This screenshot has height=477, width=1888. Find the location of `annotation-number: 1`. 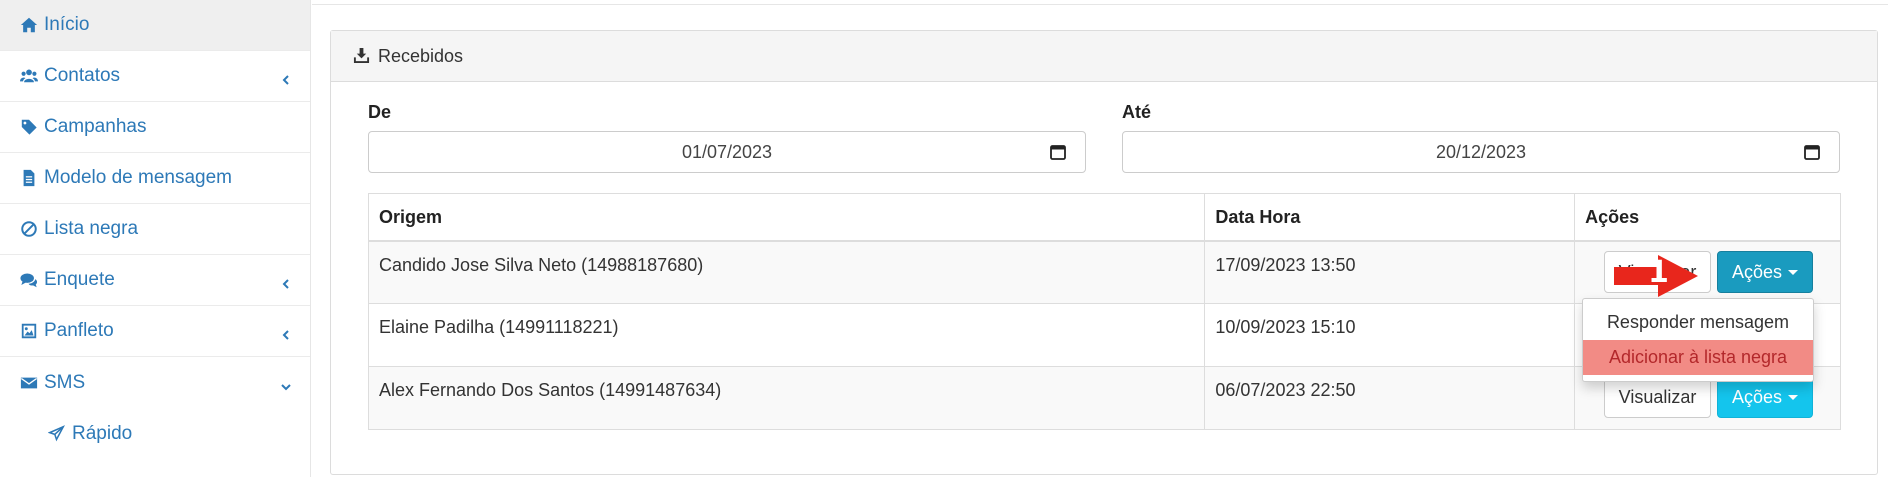

annotation-number: 1 is located at coordinates (1658, 272).